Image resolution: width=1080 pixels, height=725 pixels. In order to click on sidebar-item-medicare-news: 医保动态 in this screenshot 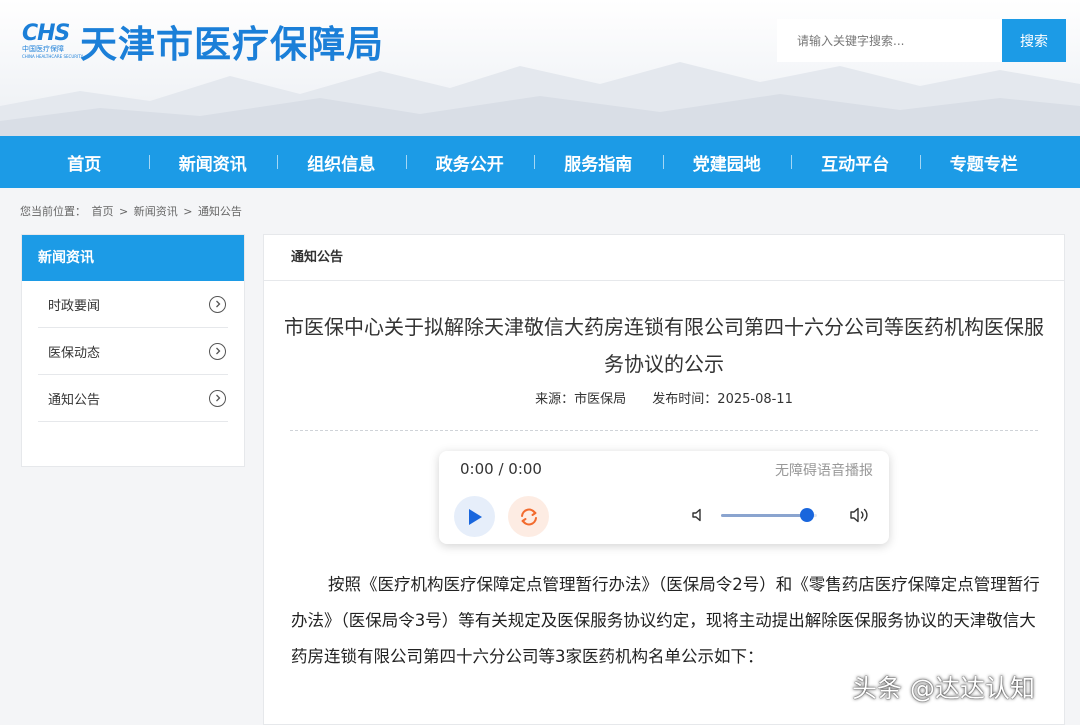, I will do `click(133, 351)`.